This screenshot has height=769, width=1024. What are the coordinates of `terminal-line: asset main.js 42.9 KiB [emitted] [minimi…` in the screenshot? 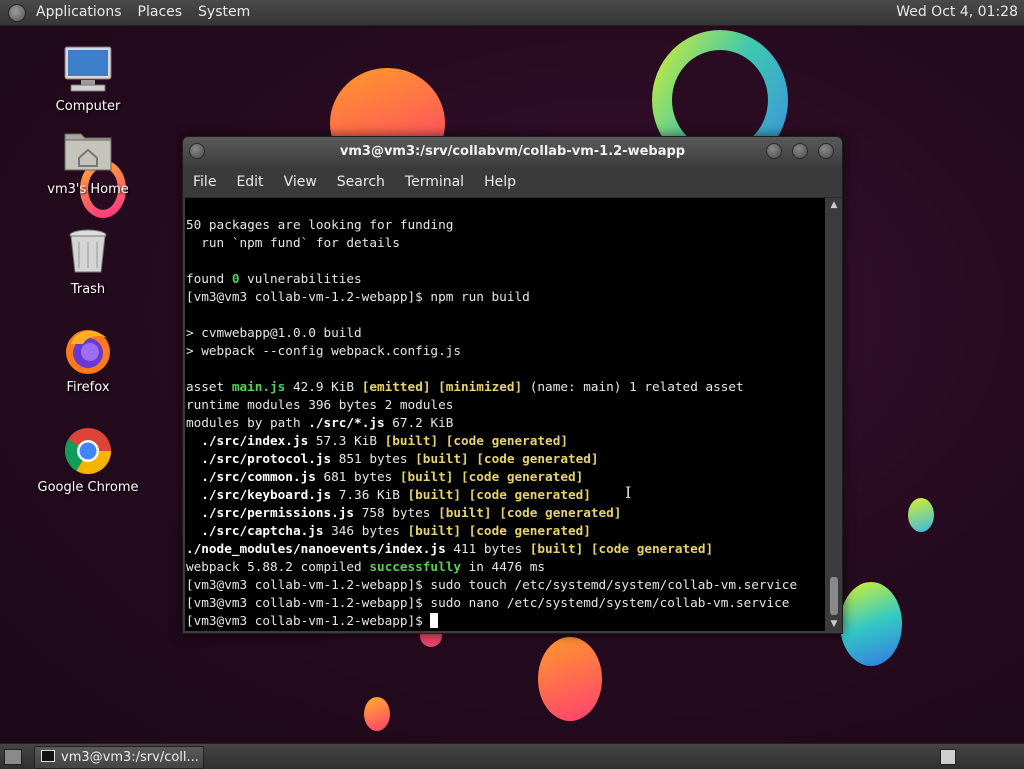 It's located at (465, 386).